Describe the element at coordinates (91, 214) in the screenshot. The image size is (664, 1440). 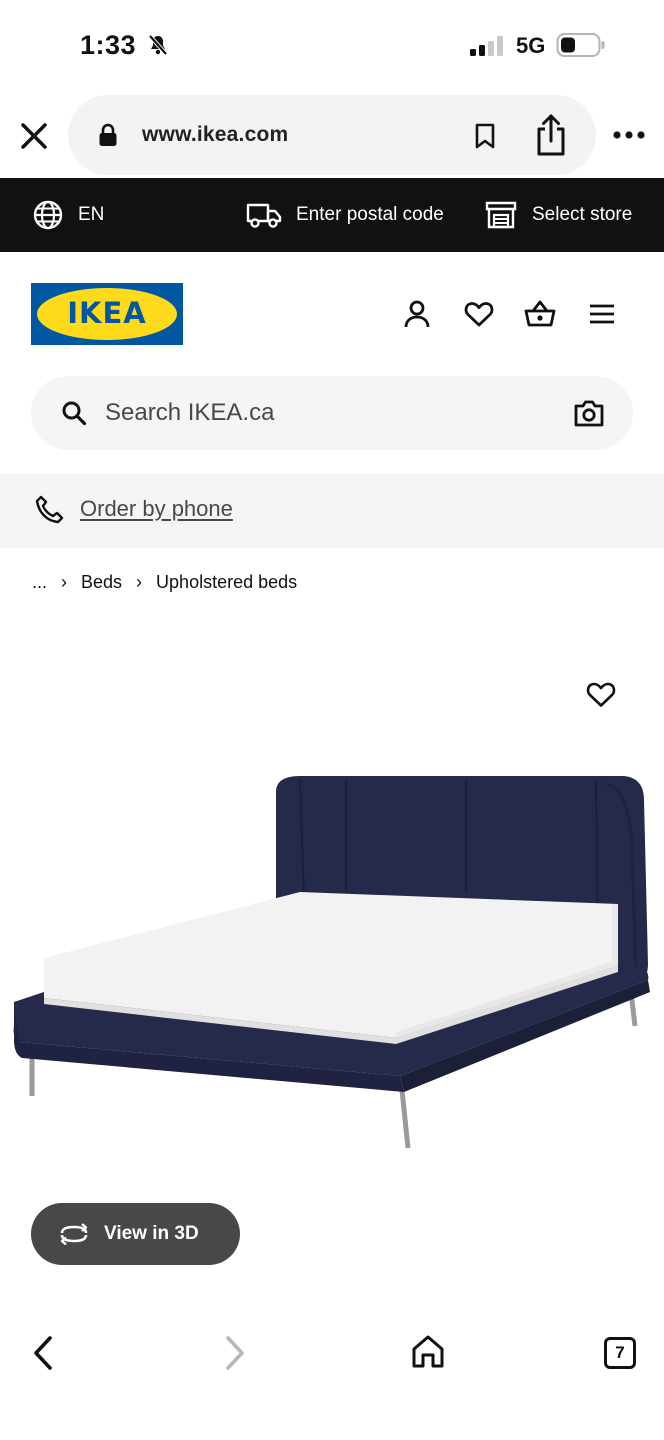
I see `language-label: EN` at that location.